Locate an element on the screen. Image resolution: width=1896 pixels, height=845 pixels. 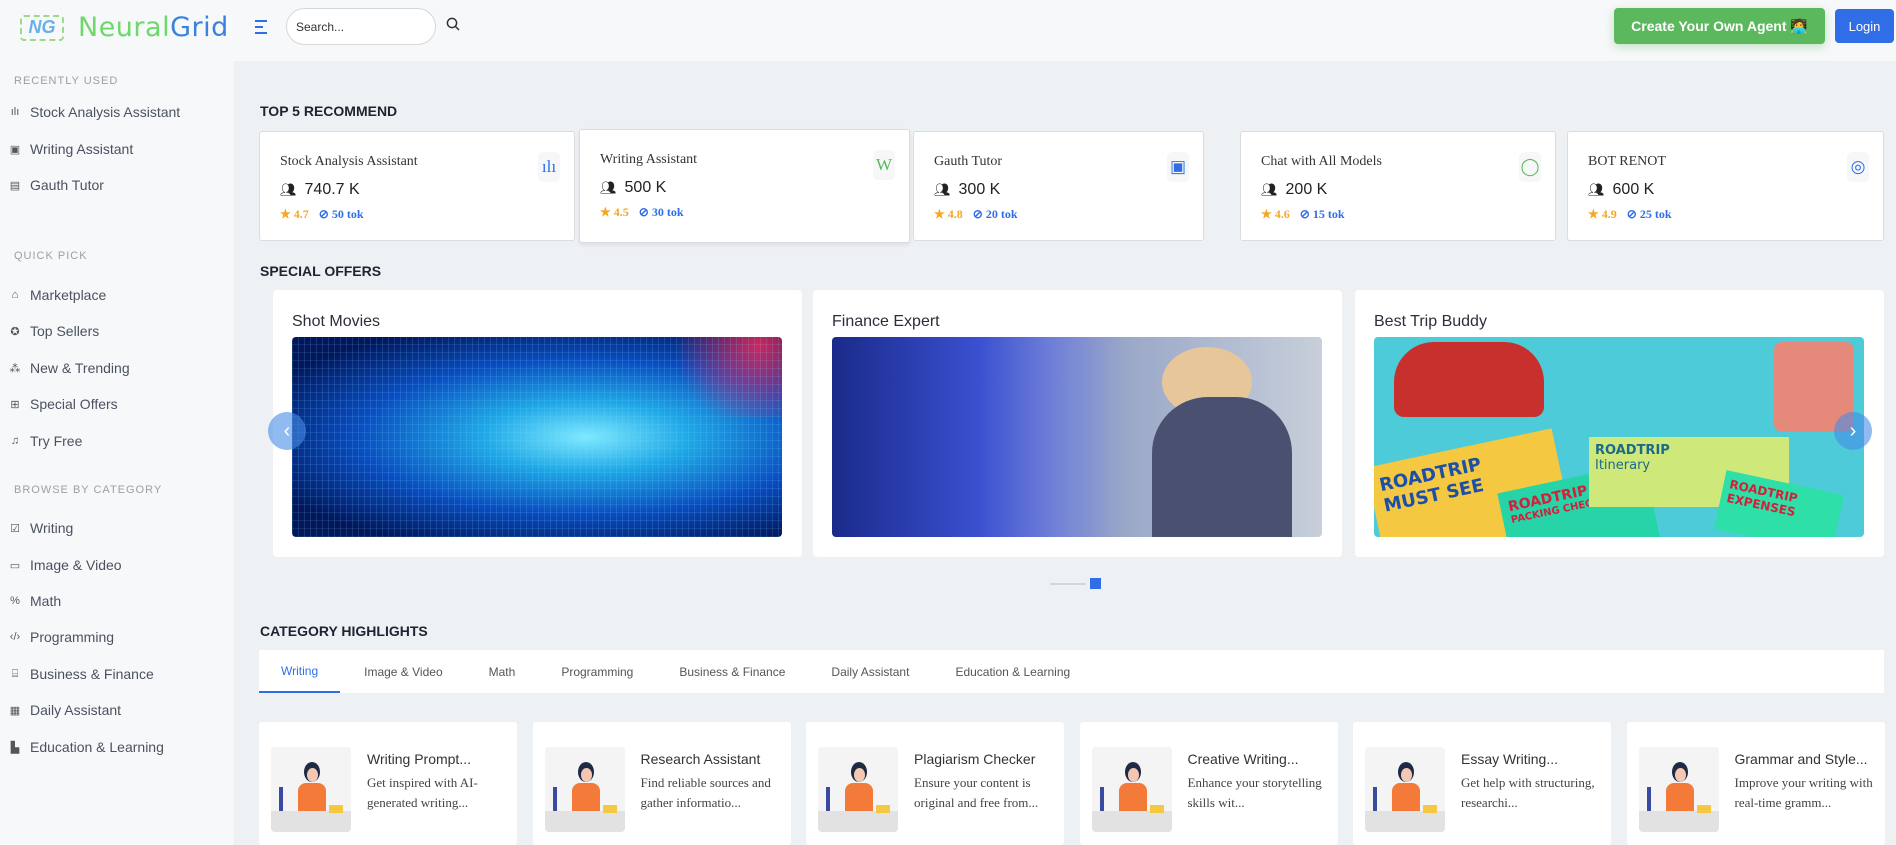
sidebar-item-business-finance: ⌸ Business & Finance is located at coordinates (81, 674).